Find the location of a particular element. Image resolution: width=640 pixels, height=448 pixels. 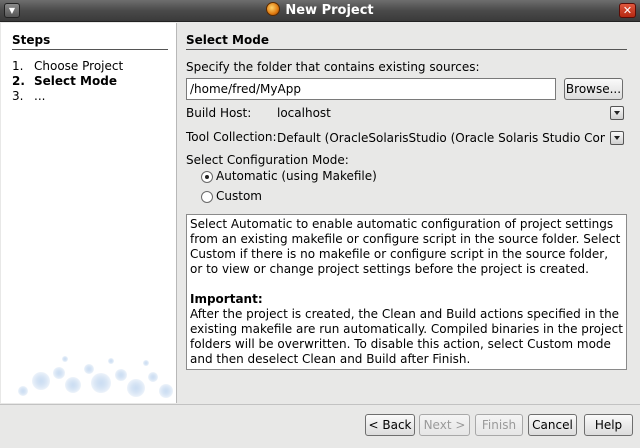

steps-heading: Steps is located at coordinates (31, 40).